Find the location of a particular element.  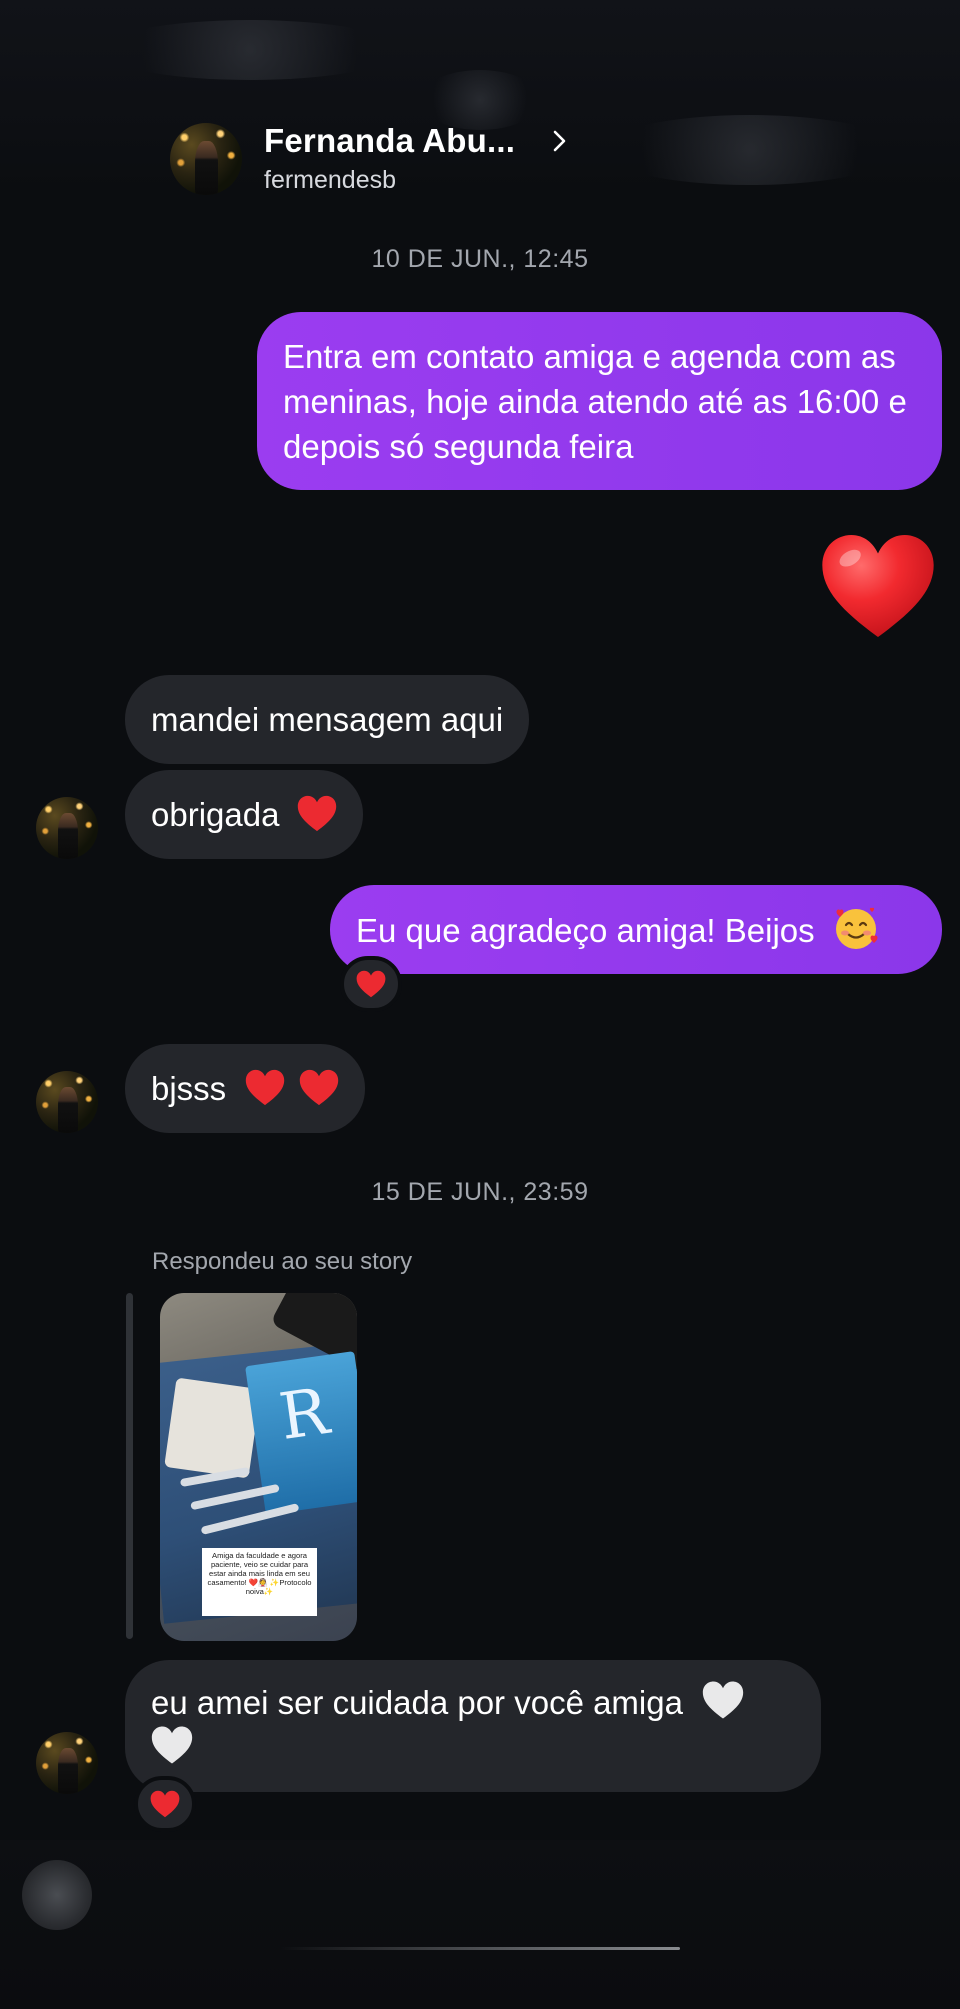

incoming-message: bjsss is located at coordinates (245, 1088).